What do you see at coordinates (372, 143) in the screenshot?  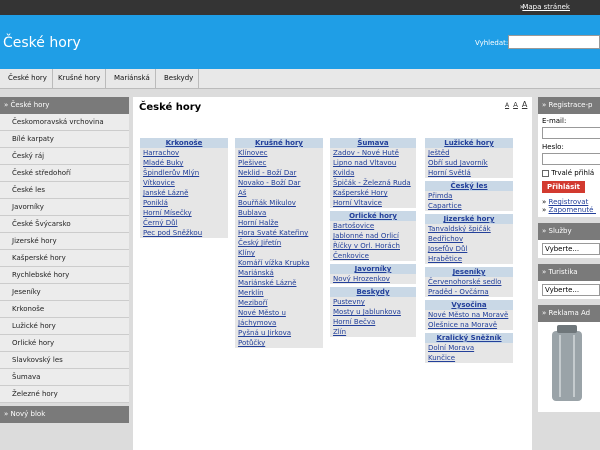 I see `region-heading-link: Šumava` at bounding box center [372, 143].